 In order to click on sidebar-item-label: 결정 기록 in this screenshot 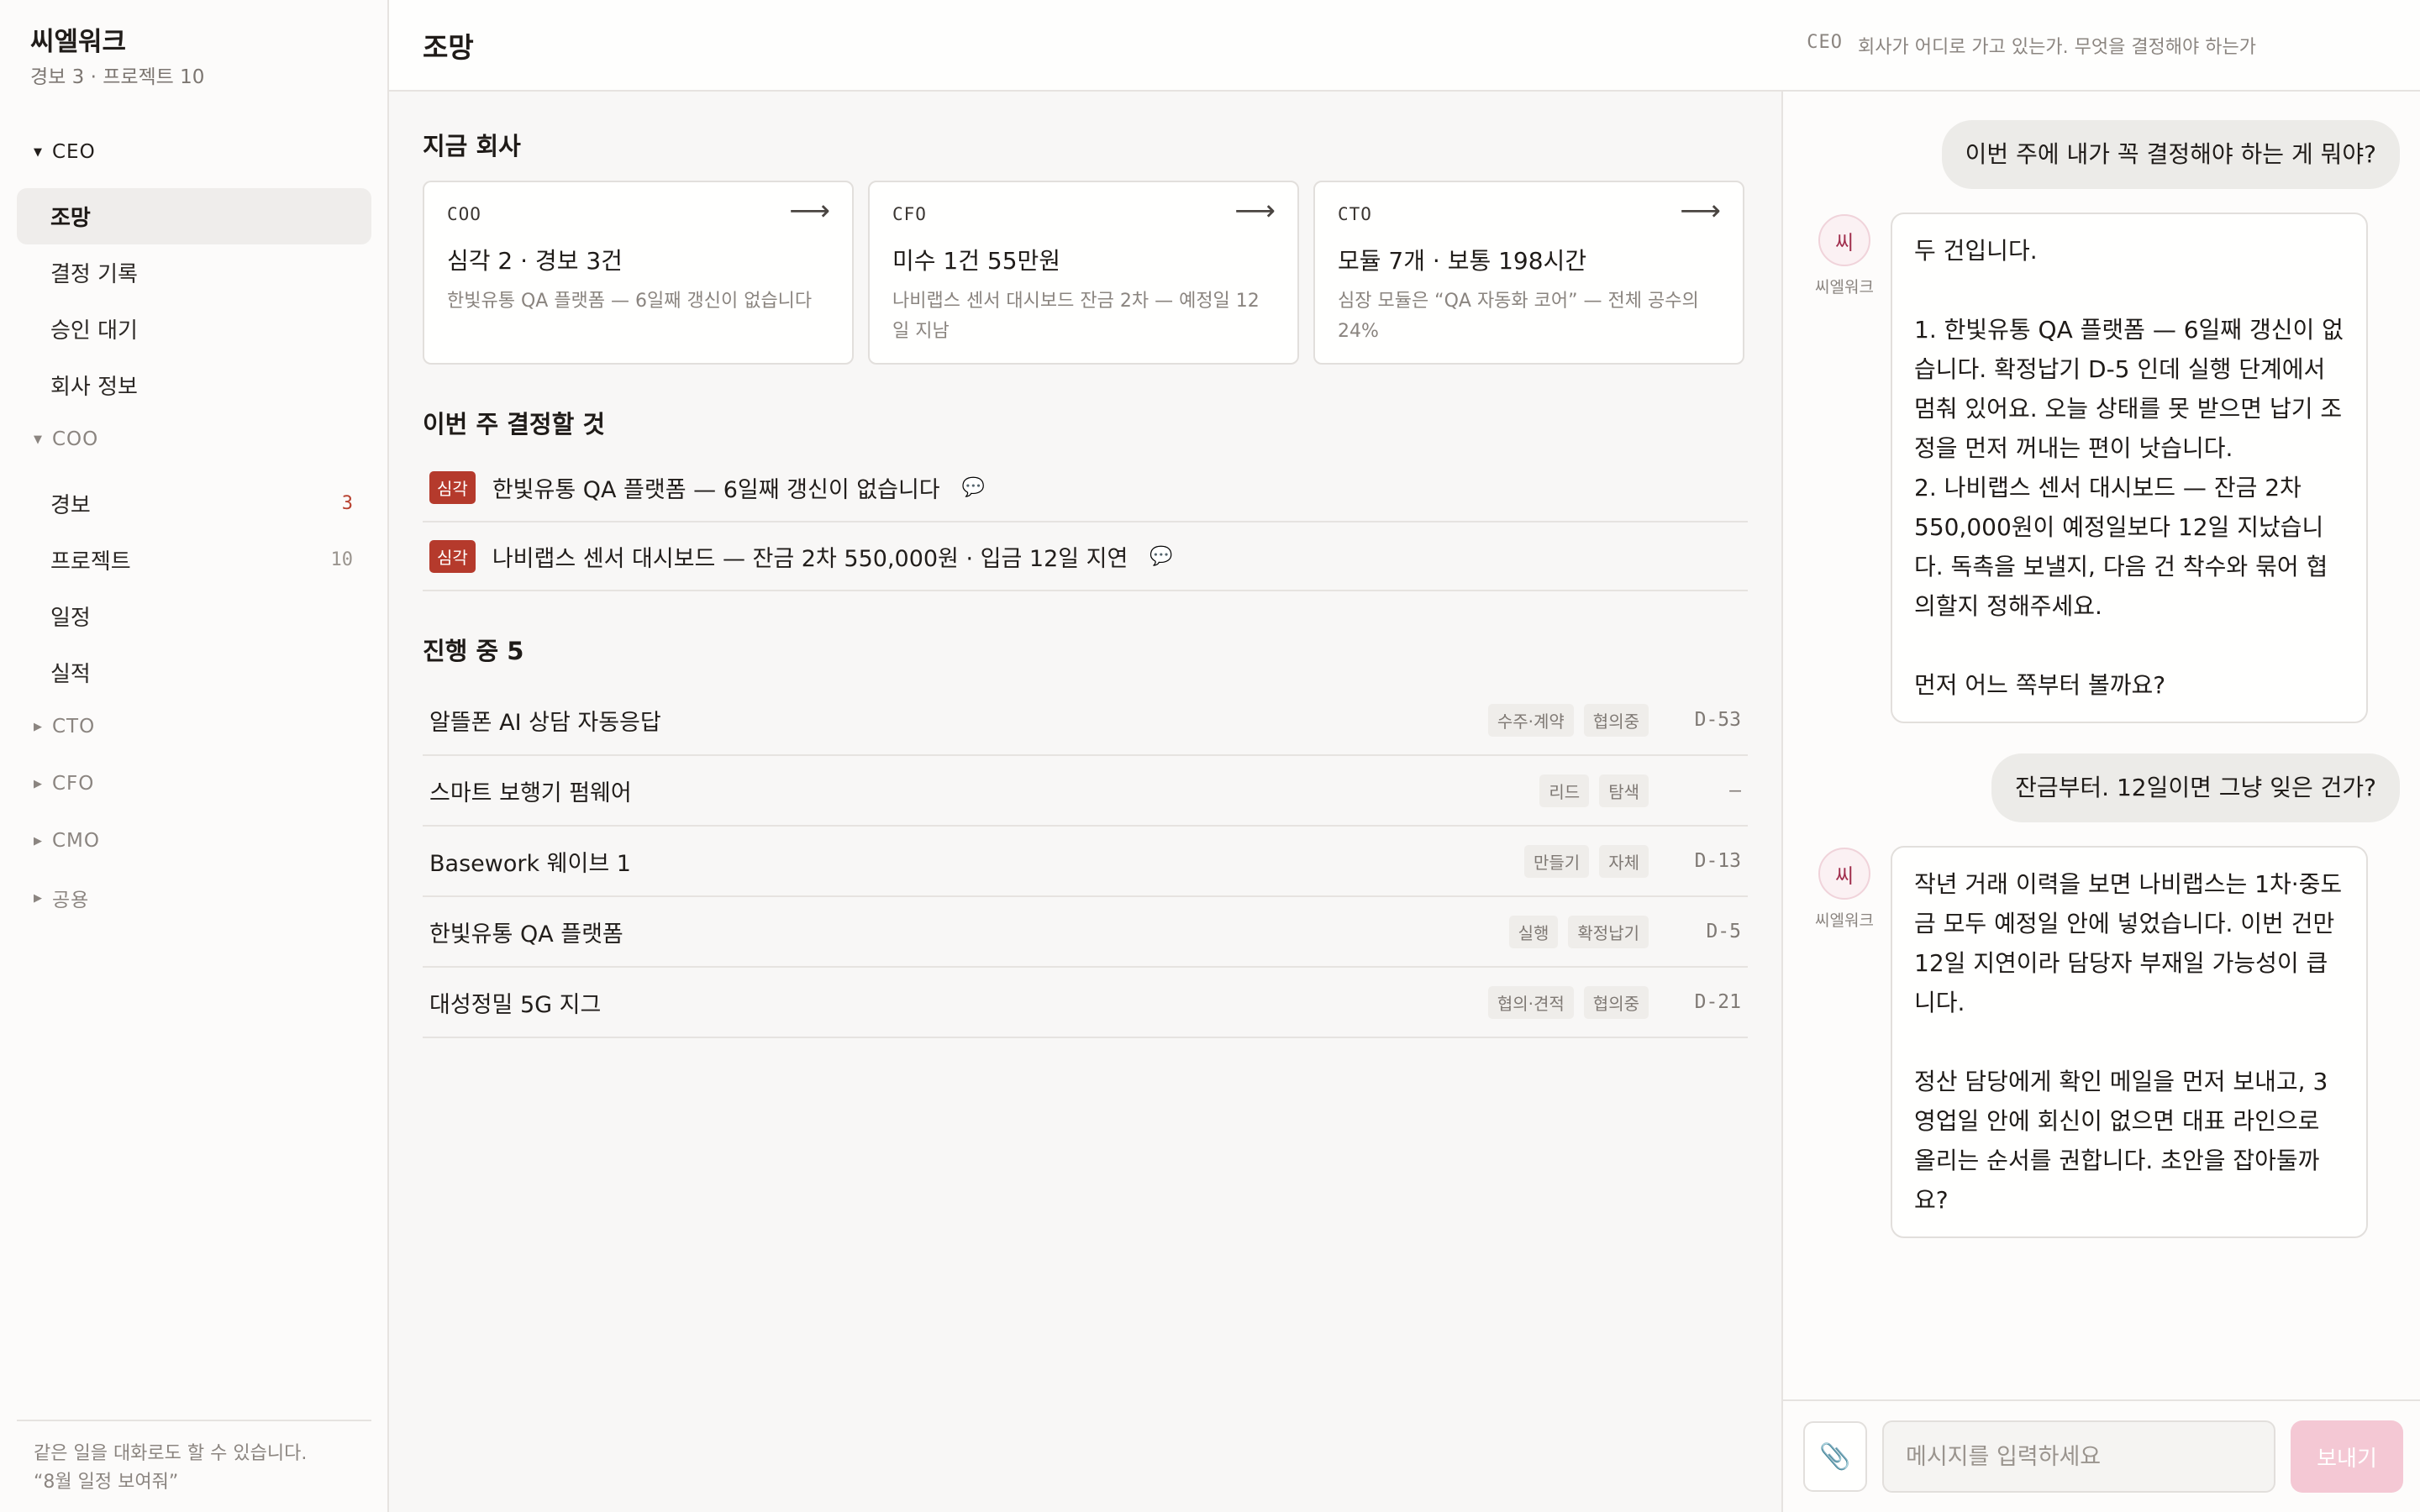, I will do `click(94, 274)`.